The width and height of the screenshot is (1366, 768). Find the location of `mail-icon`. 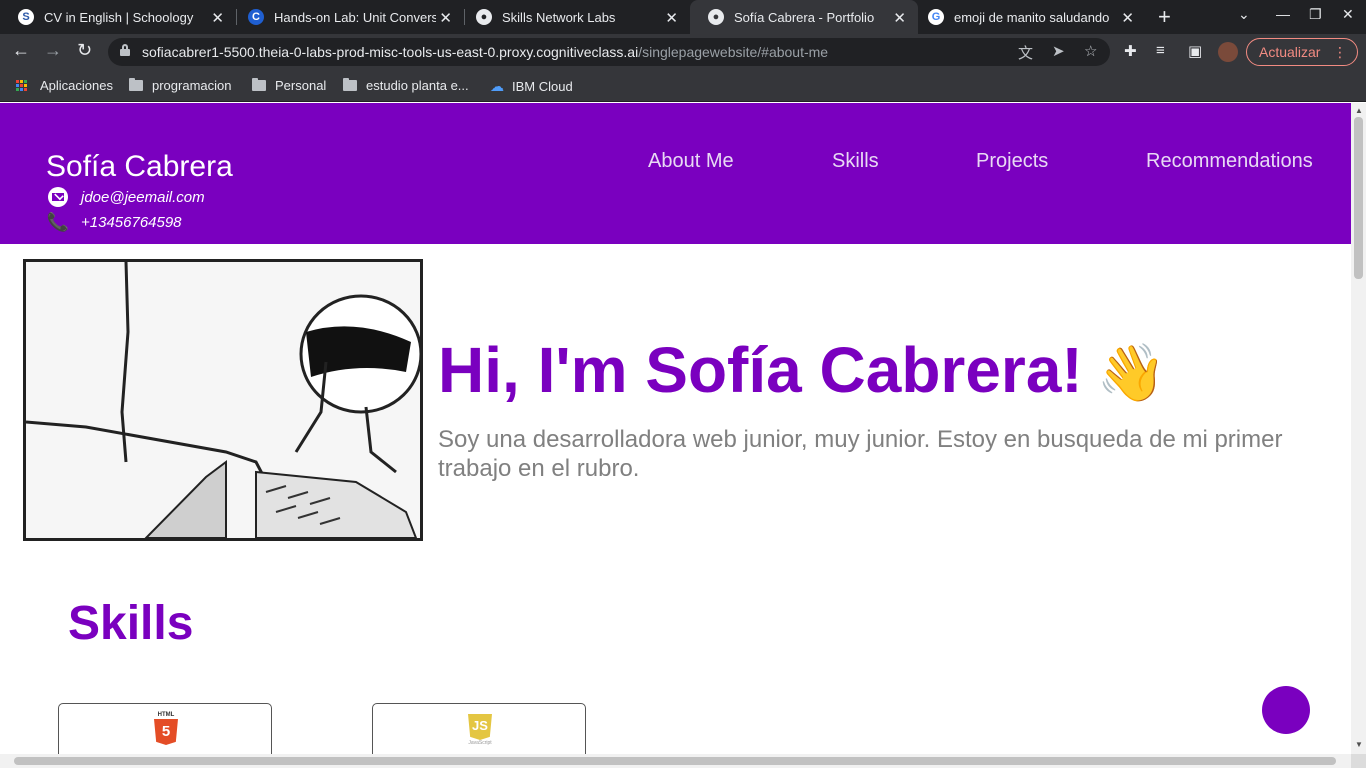

mail-icon is located at coordinates (58, 197).